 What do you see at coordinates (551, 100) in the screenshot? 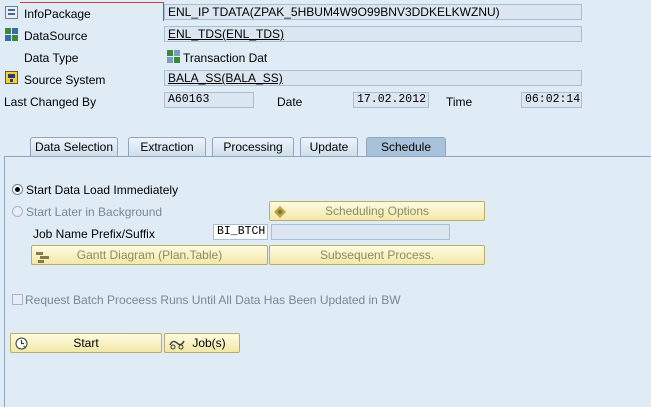
I see `time-field: 06:02:14` at bounding box center [551, 100].